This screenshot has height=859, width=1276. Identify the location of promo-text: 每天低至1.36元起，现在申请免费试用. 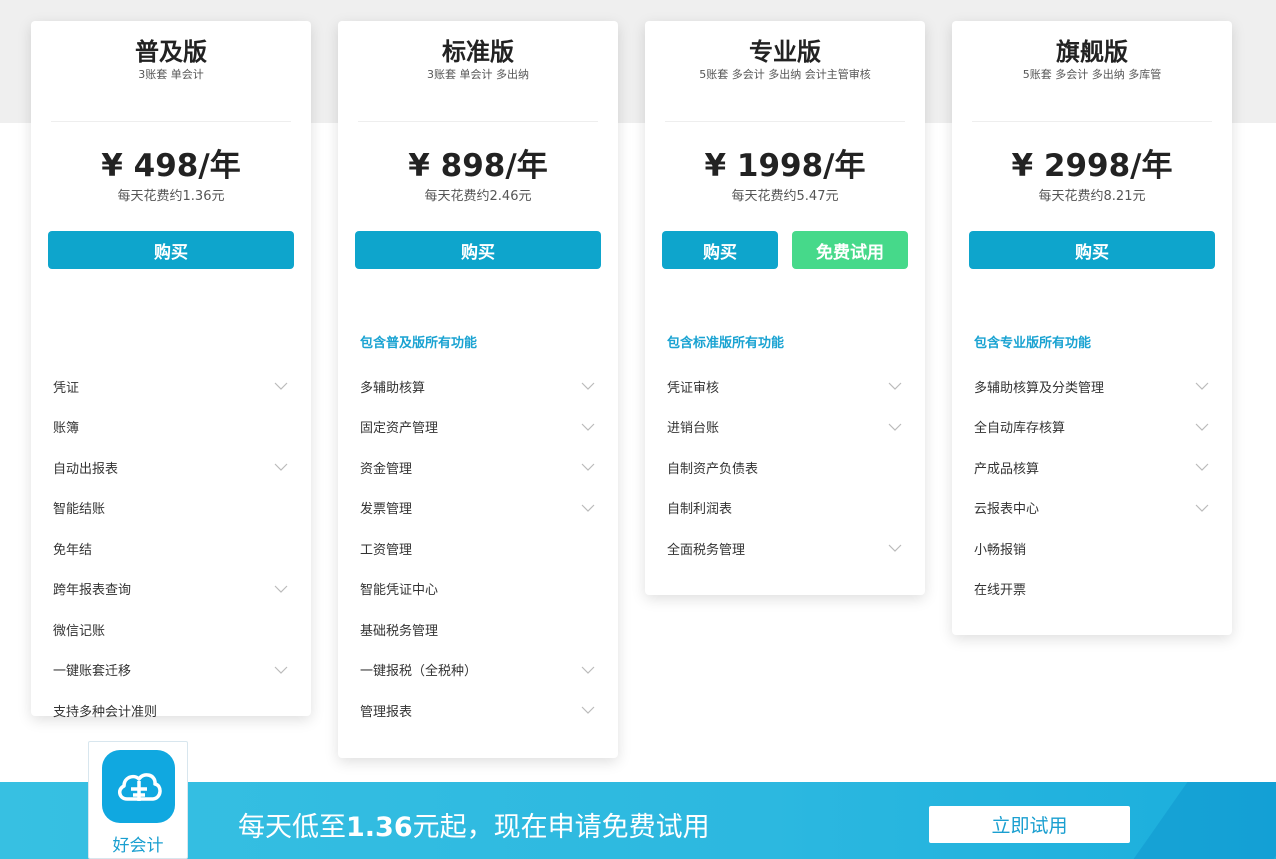
(474, 828).